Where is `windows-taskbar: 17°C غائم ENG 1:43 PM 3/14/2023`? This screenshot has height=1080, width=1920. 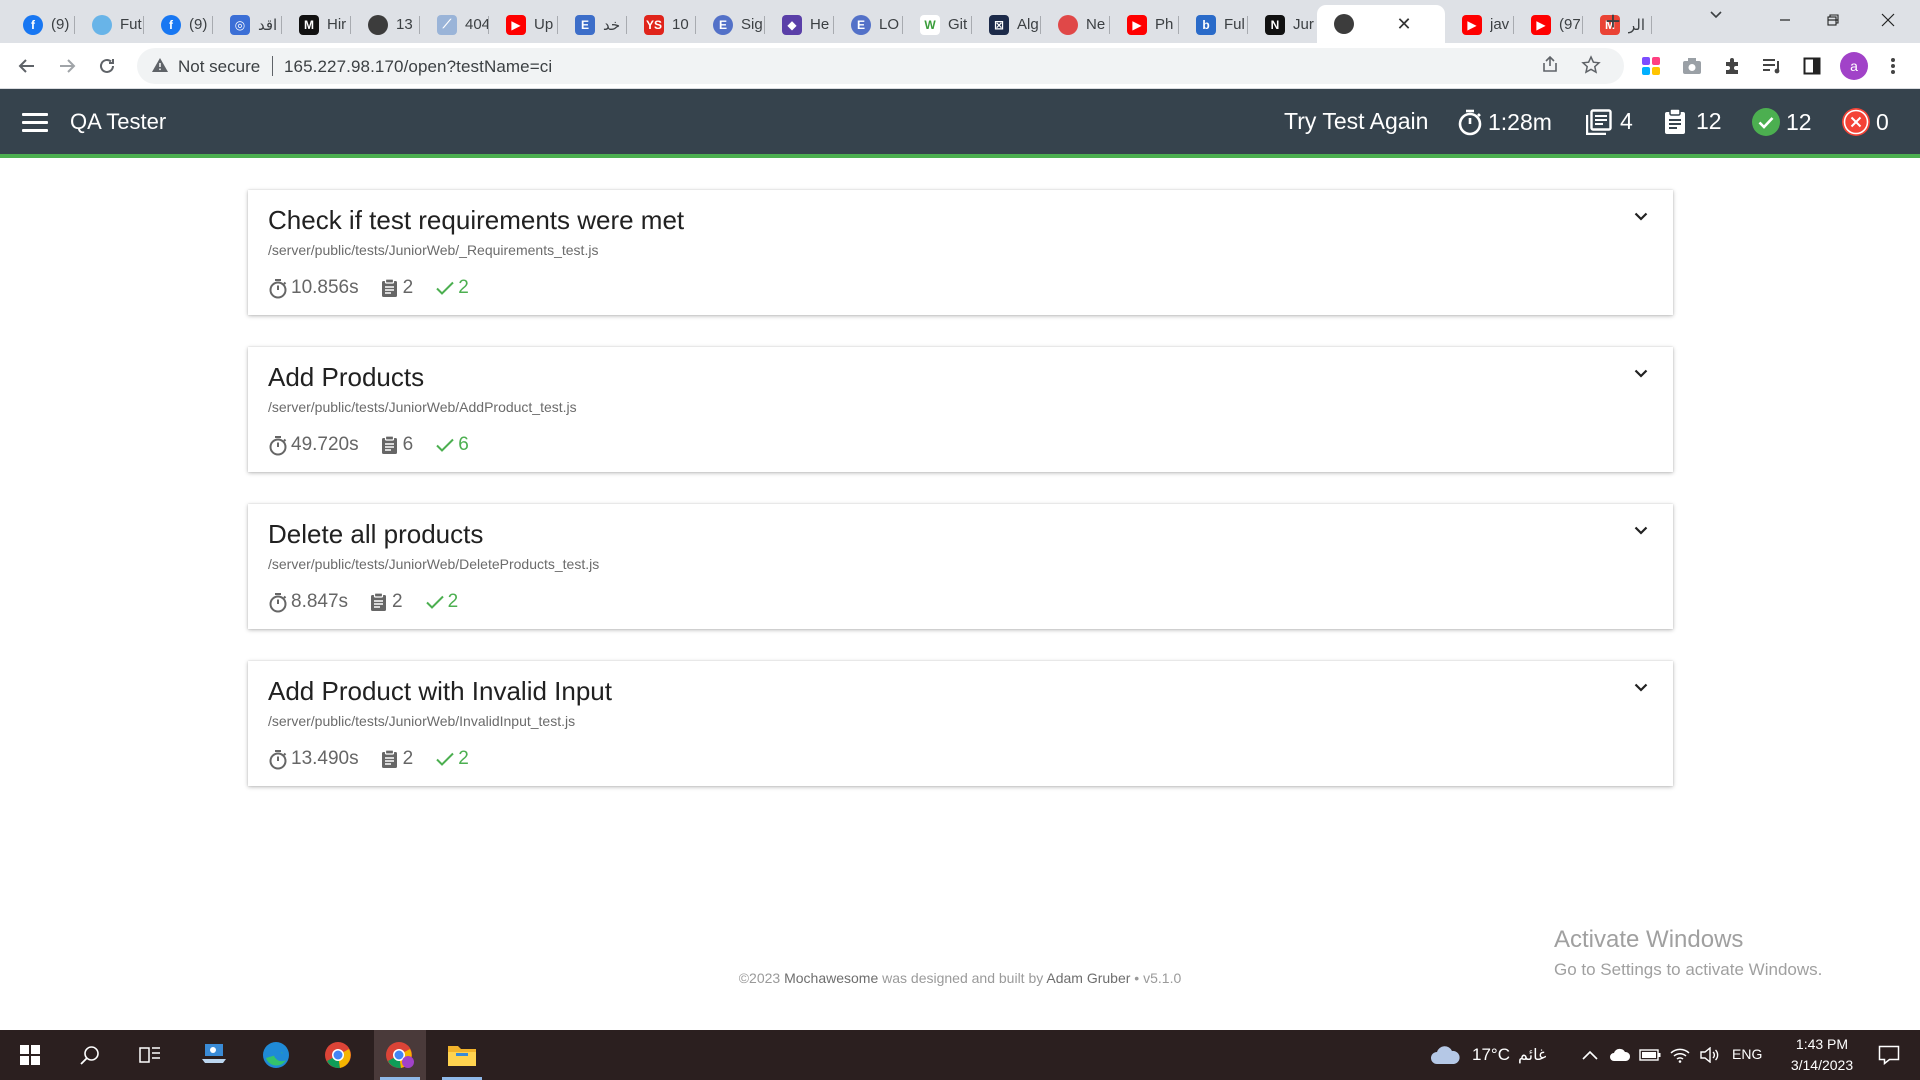 windows-taskbar: 17°C غائم ENG 1:43 PM 3/14/2023 is located at coordinates (960, 1055).